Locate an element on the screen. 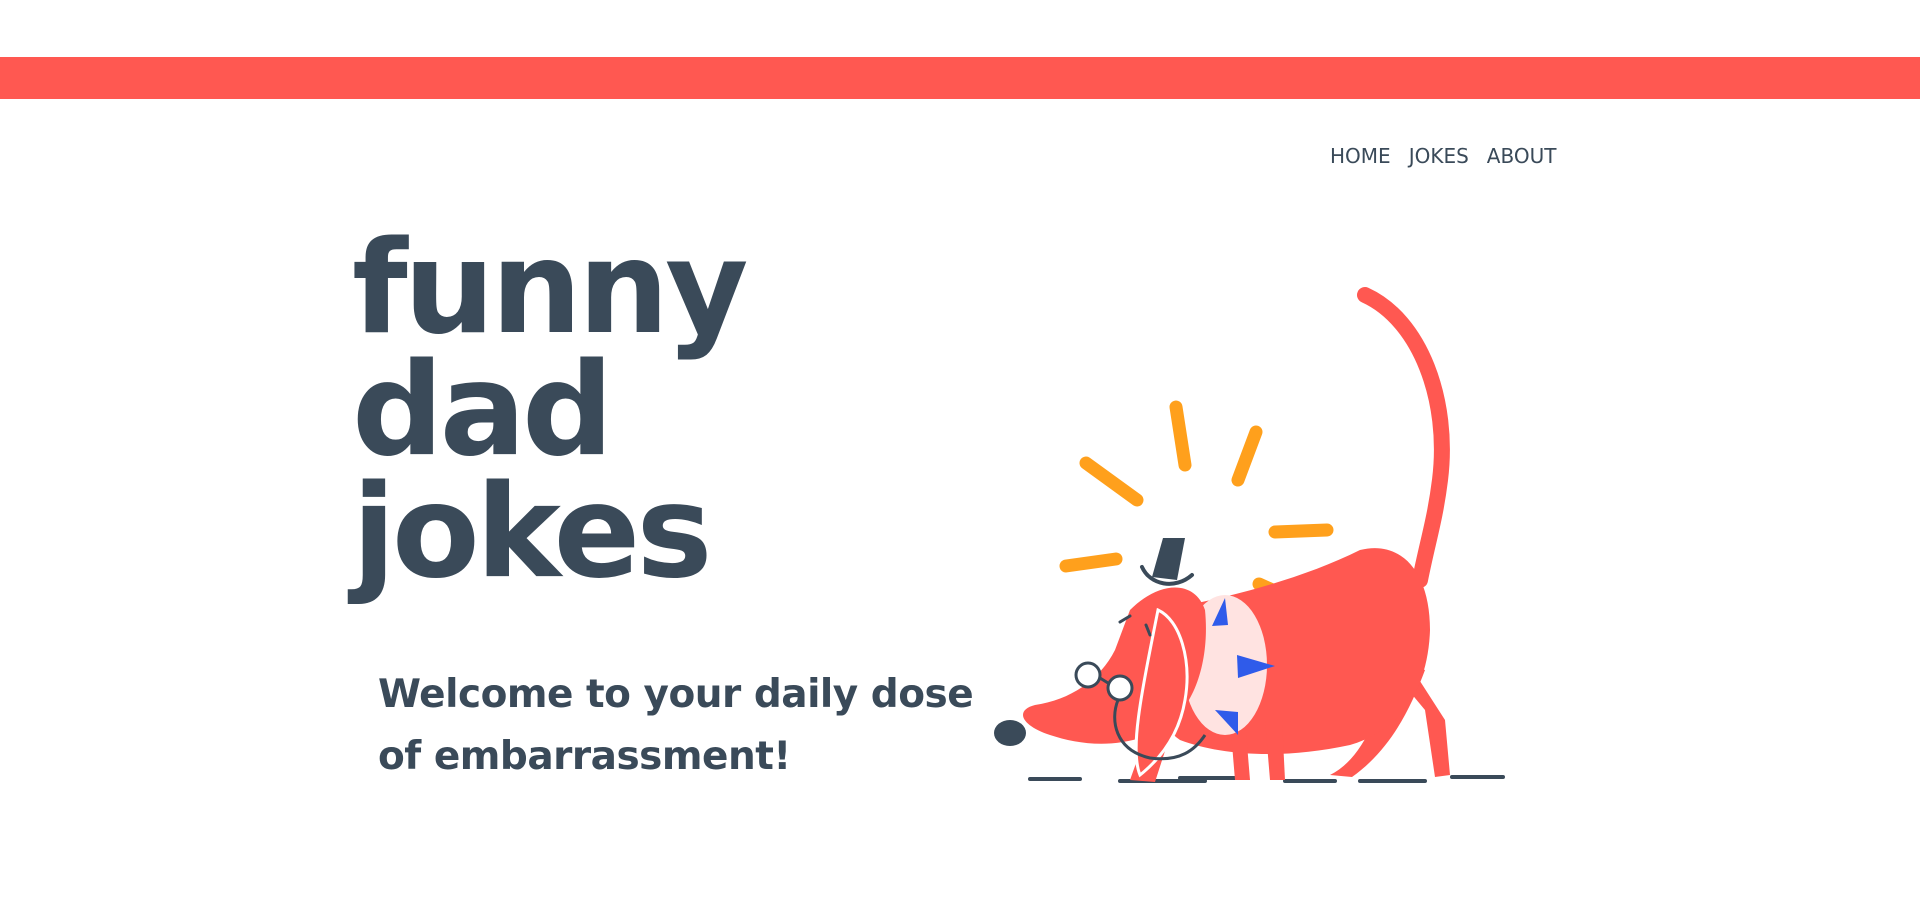  main-nav: HOME JOKES ABOUT is located at coordinates (1443, 156).